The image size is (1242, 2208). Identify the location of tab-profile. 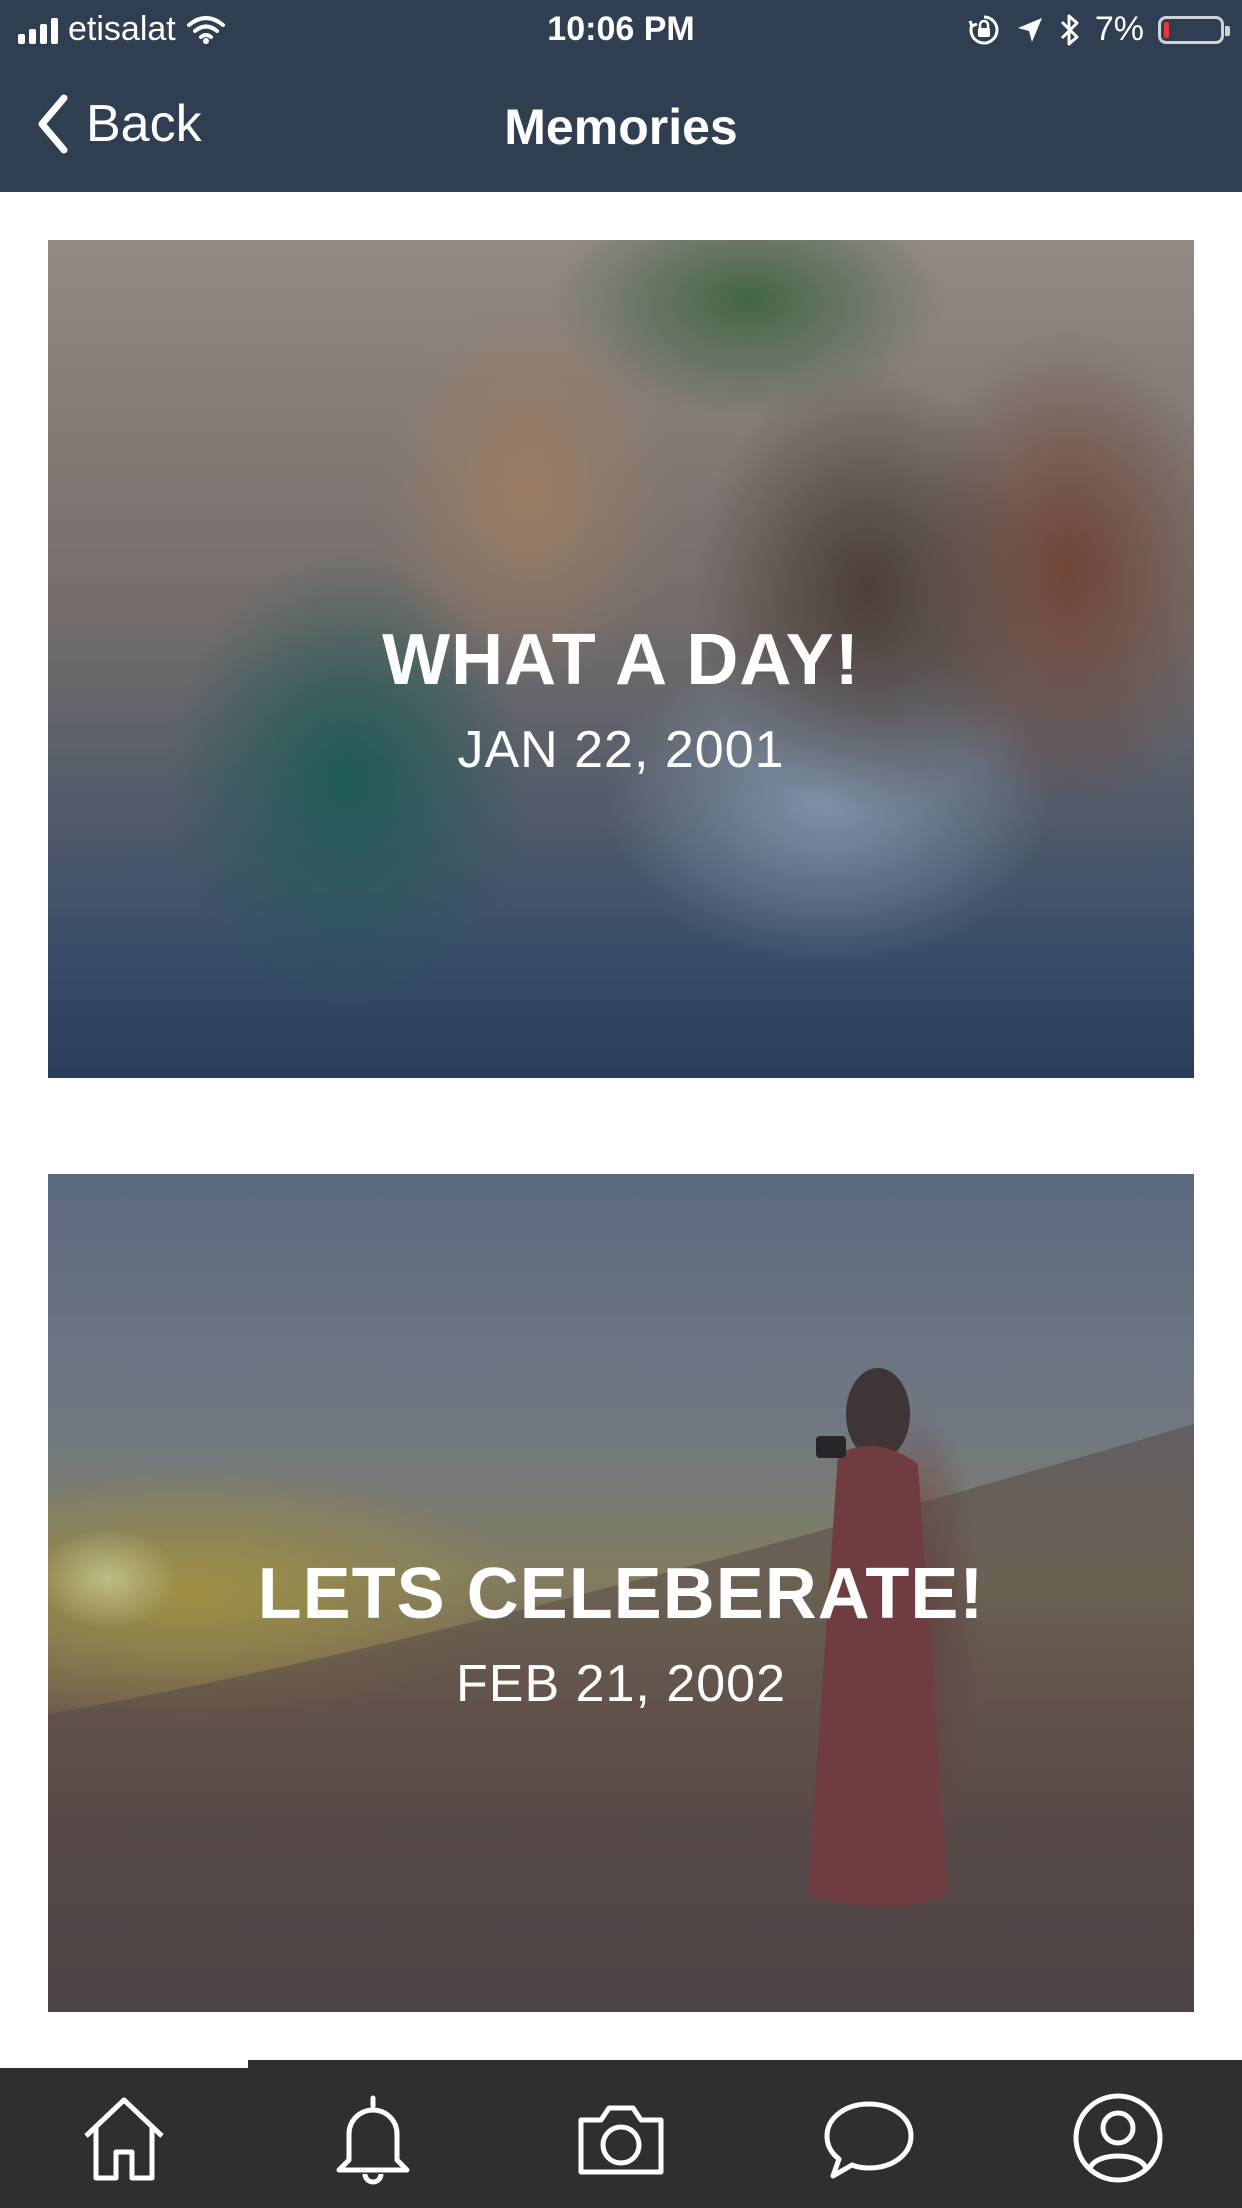
(1118, 2138).